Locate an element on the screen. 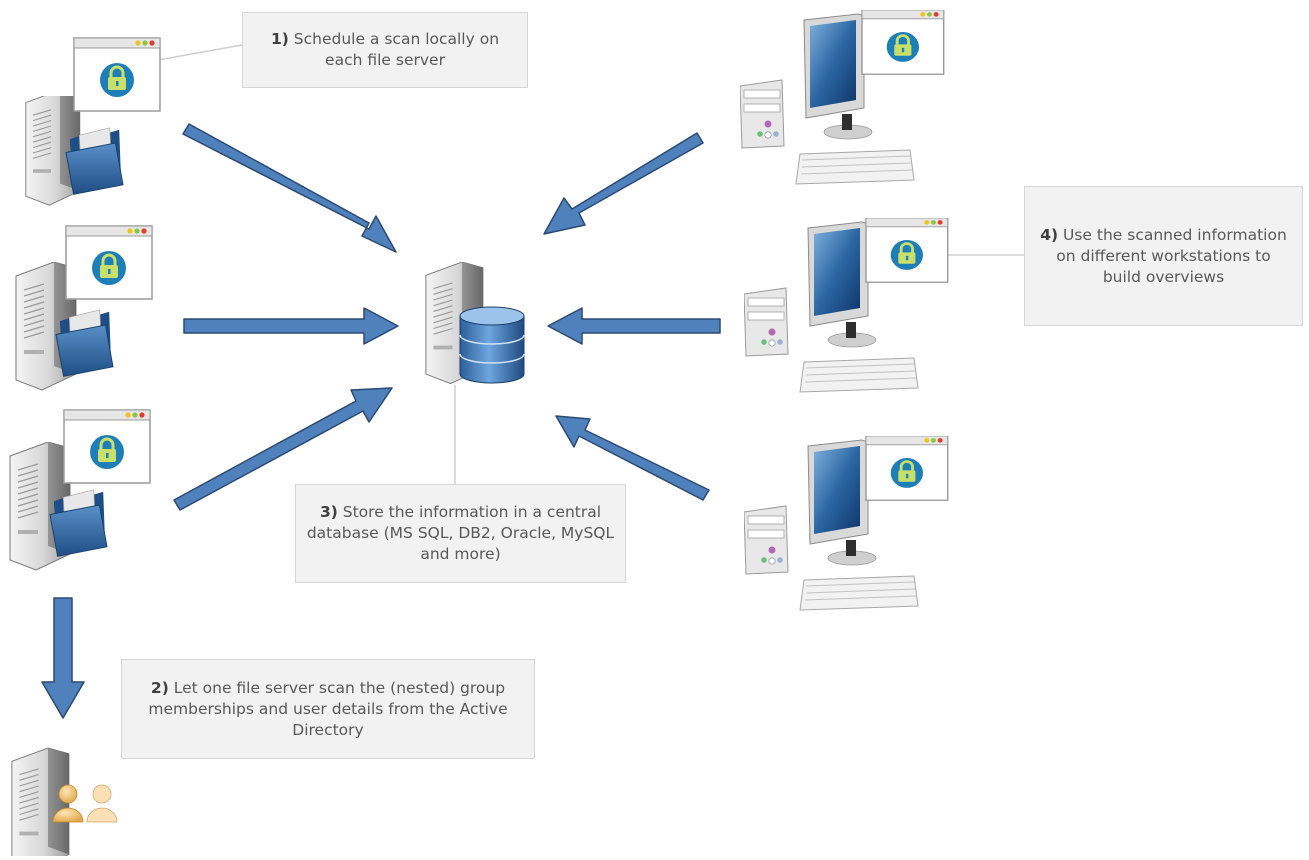  database-server is located at coordinates (479, 324).